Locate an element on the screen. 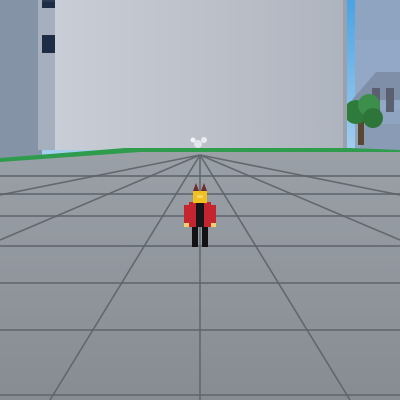 The image size is (400, 400). left-building is located at coordinates (30, 80).